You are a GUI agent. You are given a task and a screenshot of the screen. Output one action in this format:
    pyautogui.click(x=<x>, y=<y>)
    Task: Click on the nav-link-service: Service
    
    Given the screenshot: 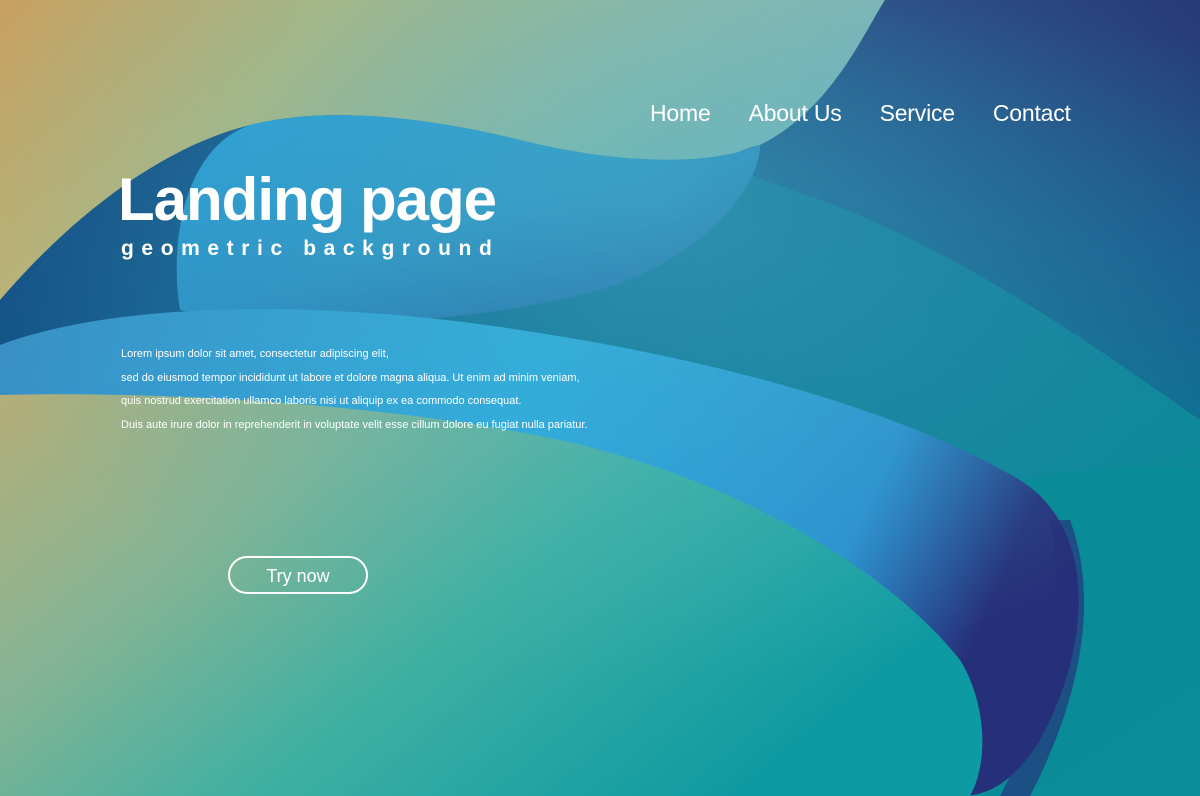 What is the action you would take?
    pyautogui.click(x=917, y=113)
    